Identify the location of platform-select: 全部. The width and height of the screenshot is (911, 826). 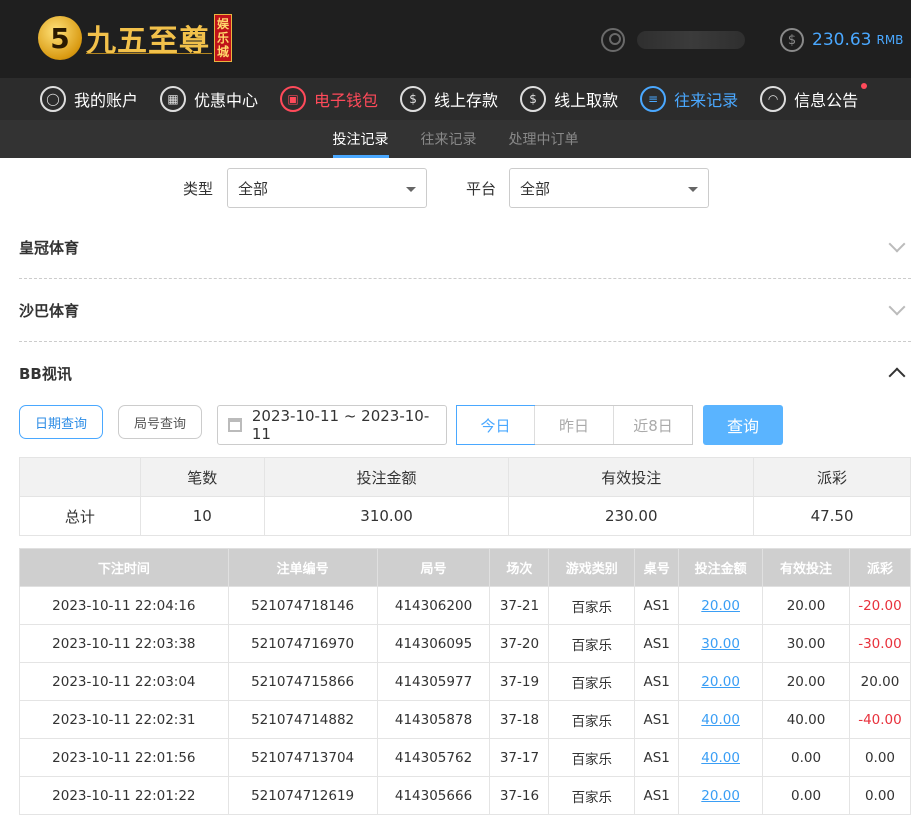
(609, 188).